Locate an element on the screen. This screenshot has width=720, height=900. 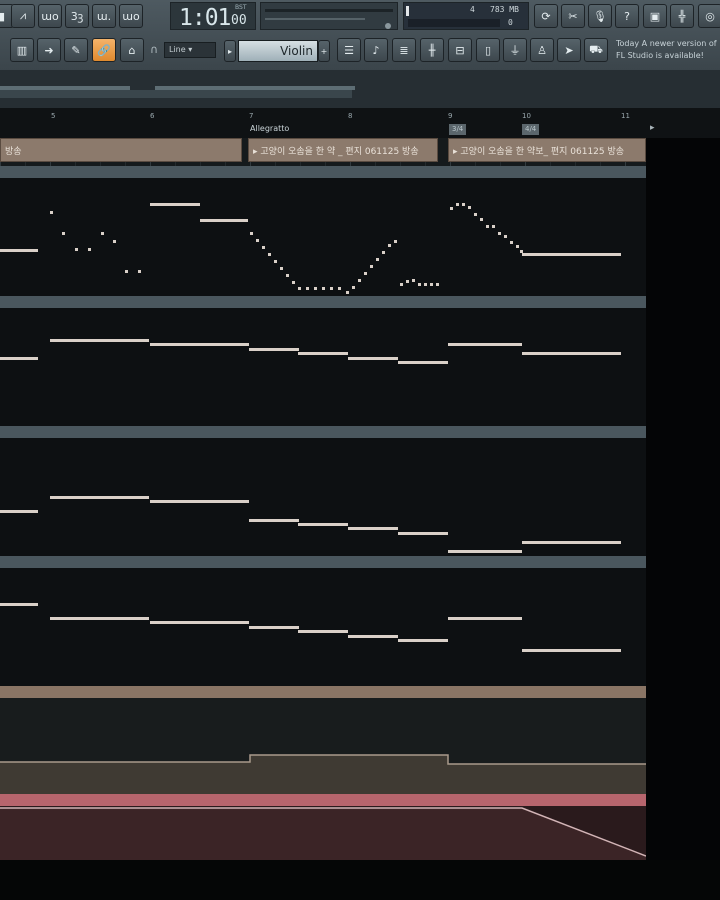
piano-roll-window-button: ♪ is located at coordinates (376, 50).